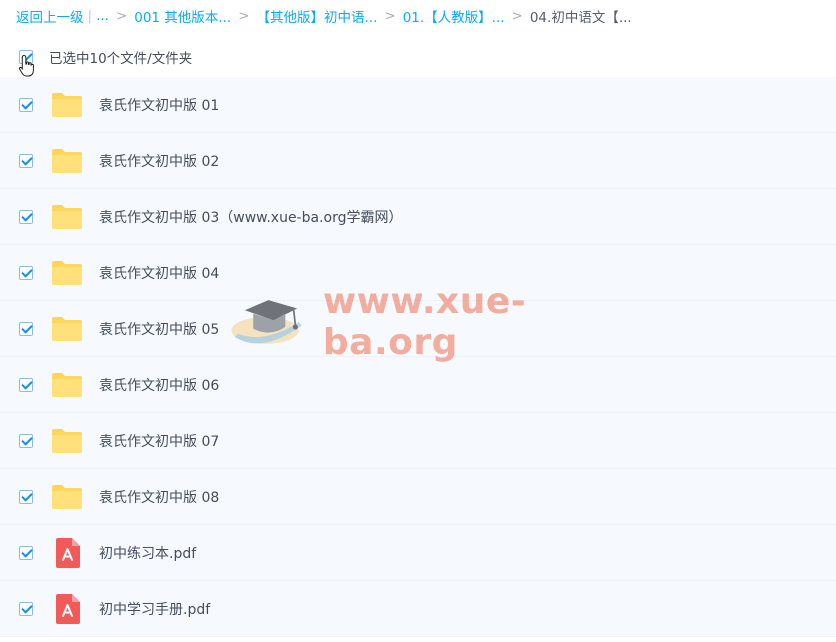 Image resolution: width=836 pixels, height=642 pixels. Describe the element at coordinates (121, 59) in the screenshot. I see `selection-count: 已选中10个文件/文件夹` at that location.